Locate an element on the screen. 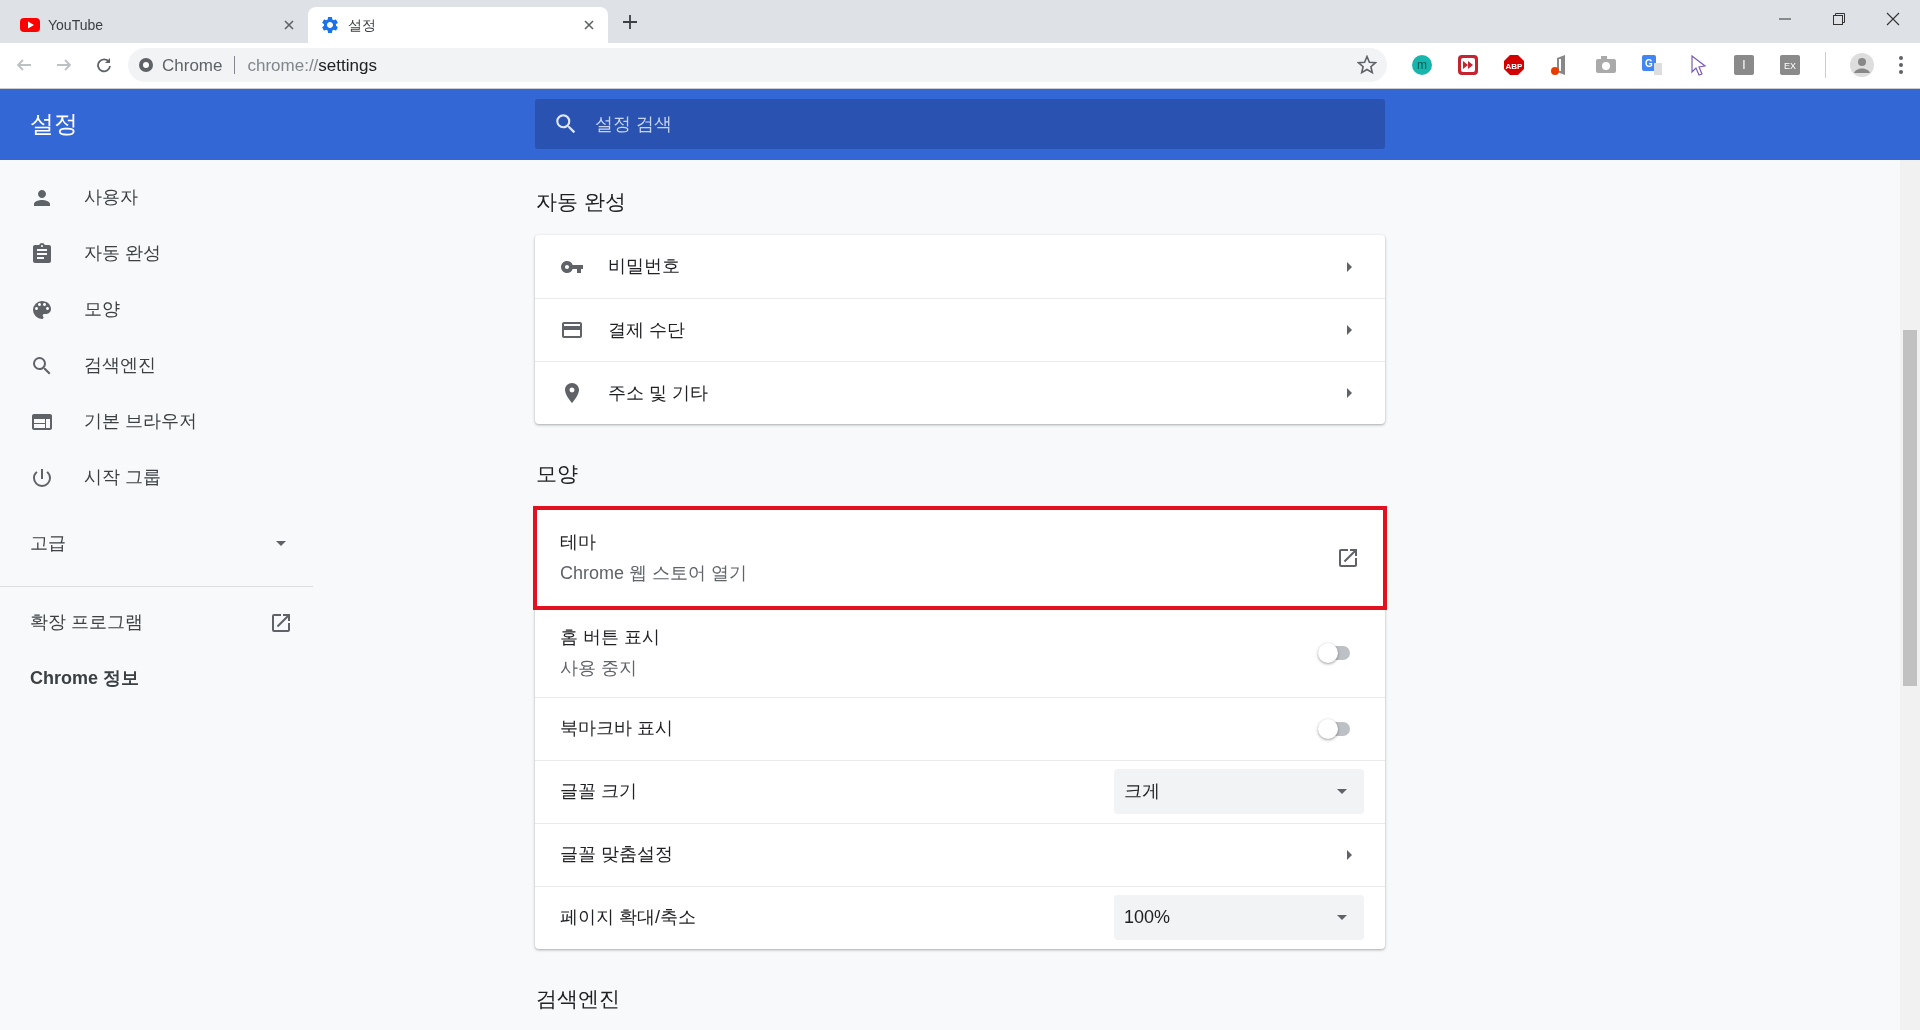 The image size is (1920, 1030). settings-row: 테마 Chrome 웹 스토어 열기 is located at coordinates (960, 557).